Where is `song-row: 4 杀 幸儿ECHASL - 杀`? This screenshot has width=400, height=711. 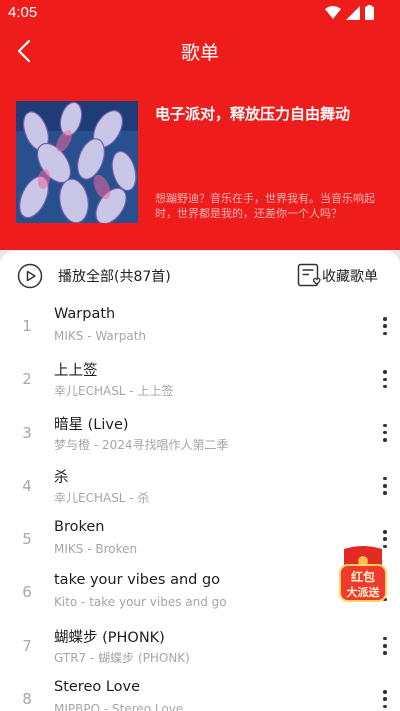 song-row: 4 杀 幸儿ECHASL - 杀 is located at coordinates (200, 486).